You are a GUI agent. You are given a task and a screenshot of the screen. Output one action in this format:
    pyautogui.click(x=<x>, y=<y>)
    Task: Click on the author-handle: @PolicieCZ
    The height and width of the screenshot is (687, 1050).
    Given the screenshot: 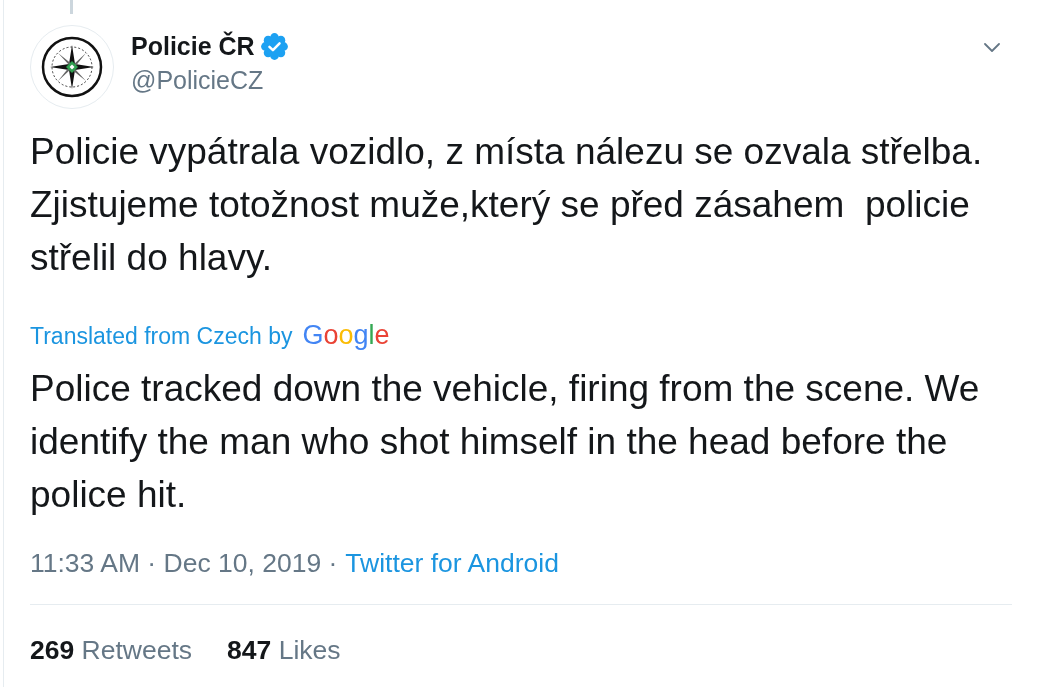 What is the action you would take?
    pyautogui.click(x=197, y=80)
    